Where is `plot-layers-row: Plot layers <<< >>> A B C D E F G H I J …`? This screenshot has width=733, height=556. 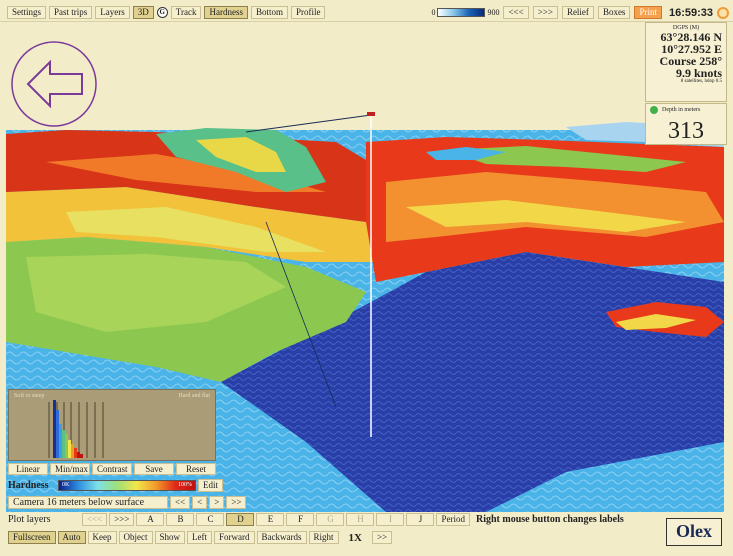
plot-layers-row: Plot layers <<< >>> A B C D E F G H I J … is located at coordinates (336, 519).